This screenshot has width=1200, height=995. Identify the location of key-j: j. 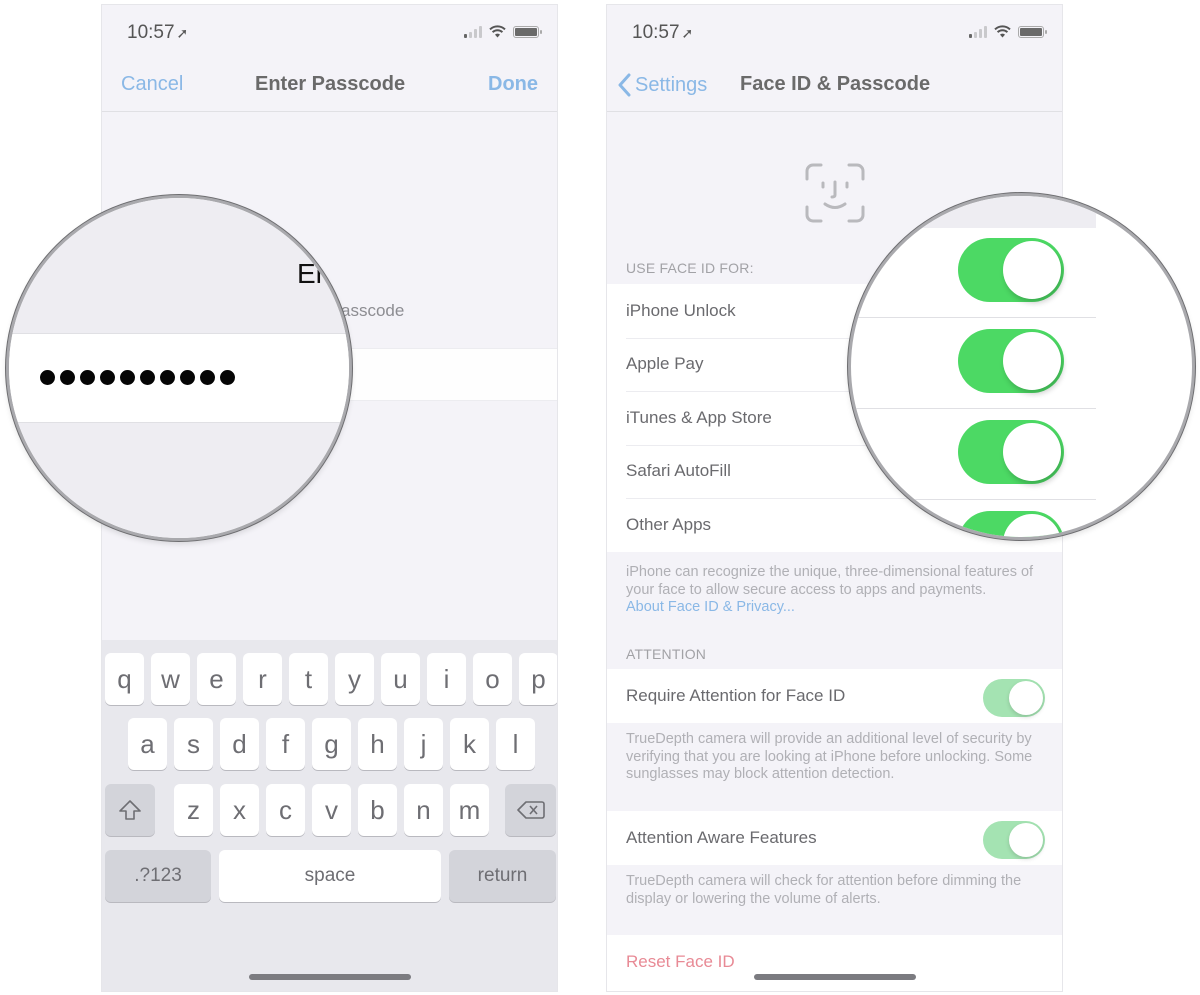
(423, 744).